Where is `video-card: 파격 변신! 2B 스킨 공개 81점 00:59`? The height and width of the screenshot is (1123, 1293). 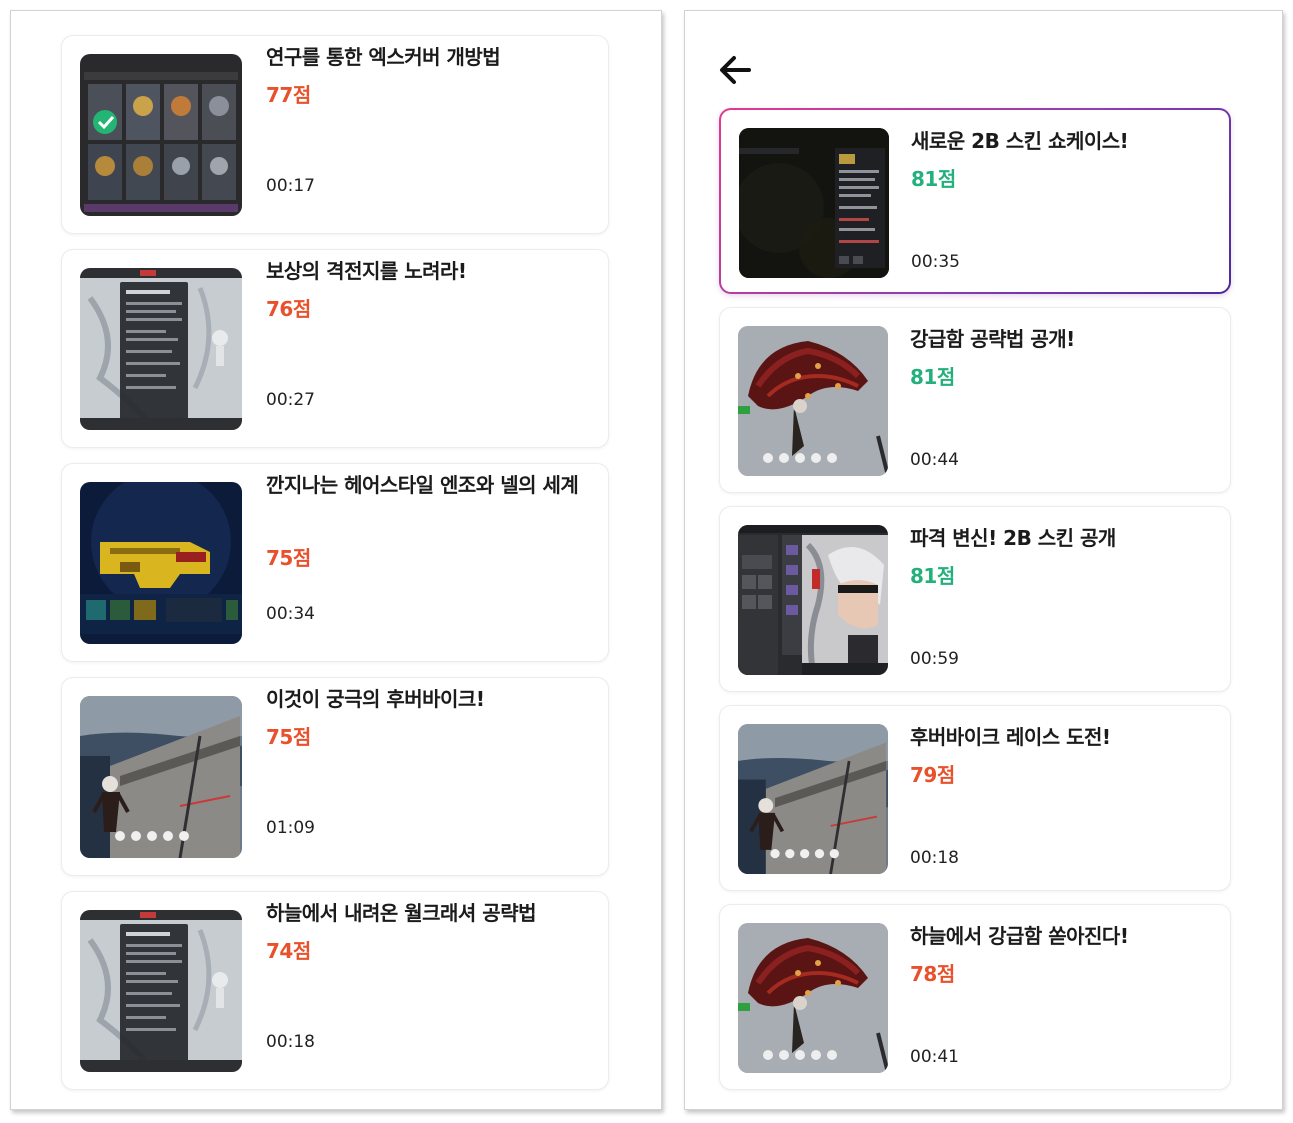
video-card: 파격 변신! 2B 스킨 공개 81점 00:59 is located at coordinates (975, 599).